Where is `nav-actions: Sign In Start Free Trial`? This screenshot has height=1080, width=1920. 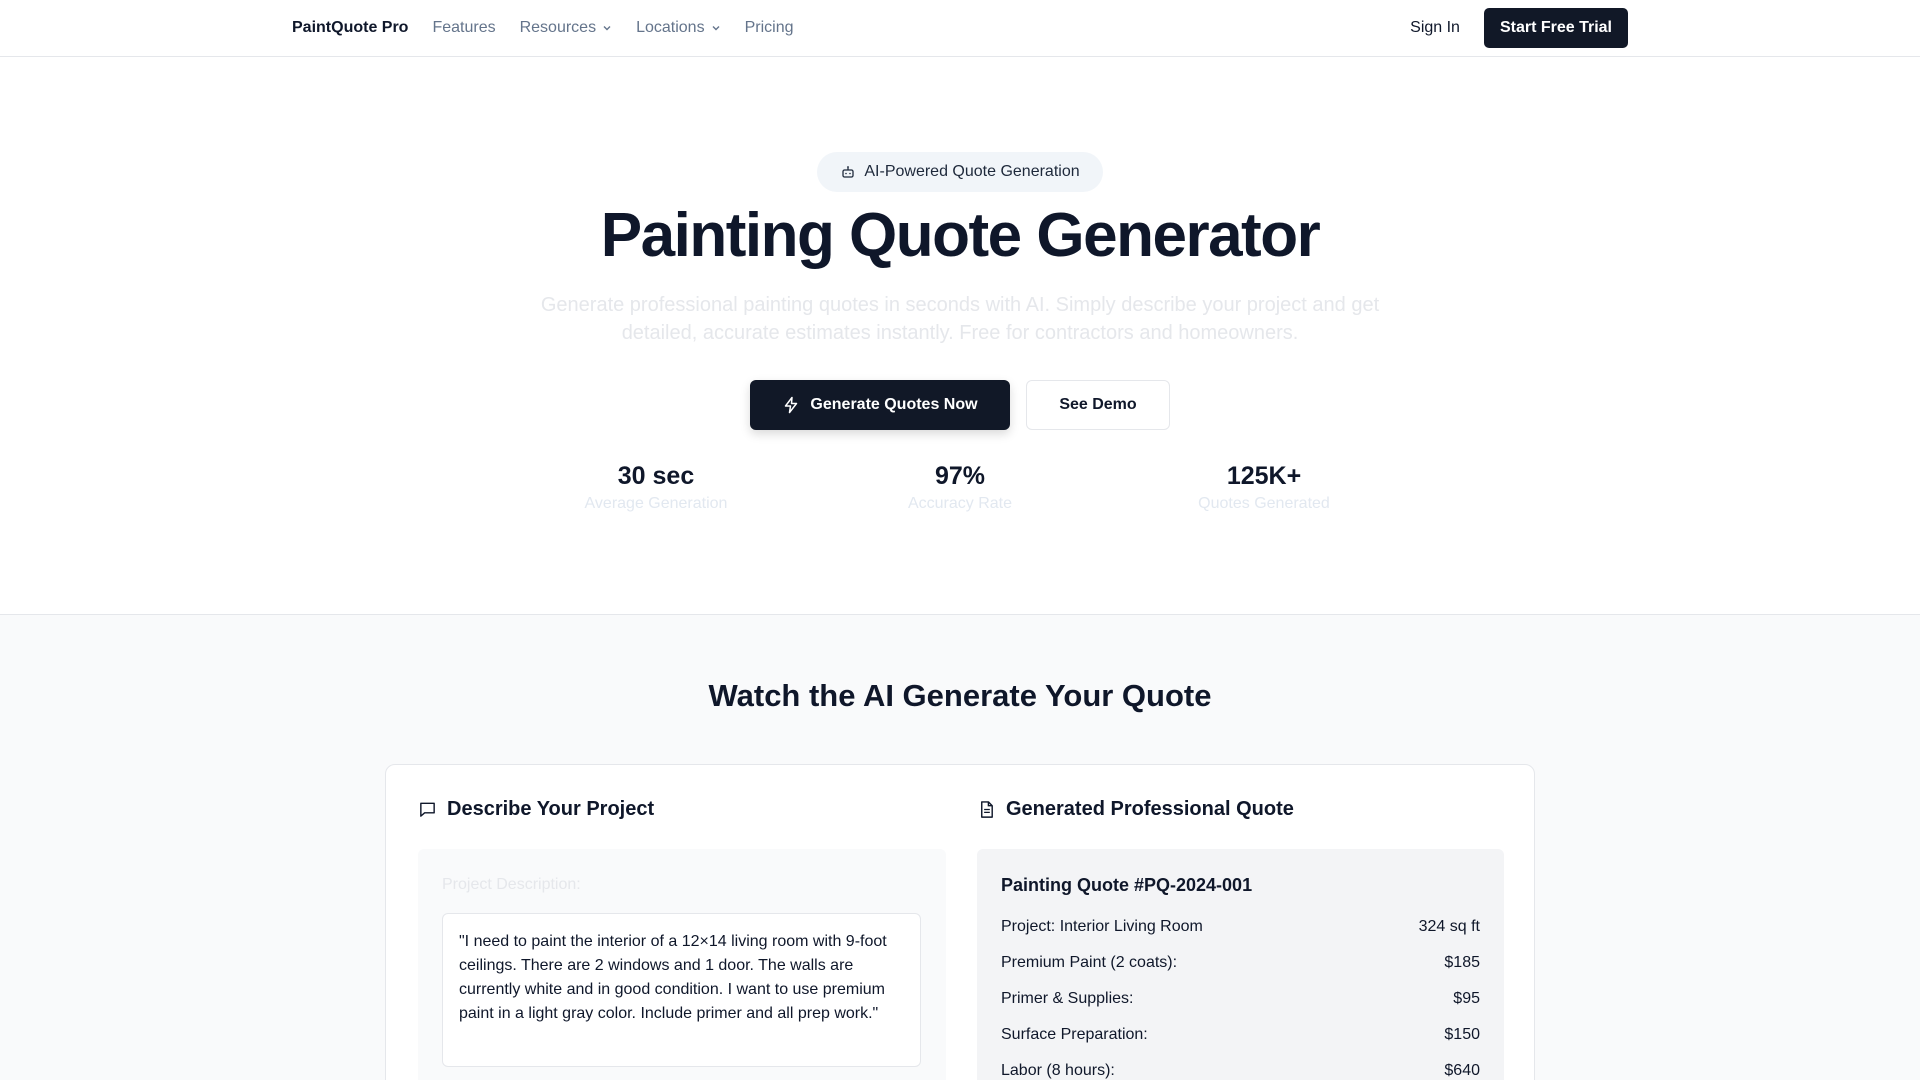
nav-actions: Sign In Start Free Trial is located at coordinates (1519, 28).